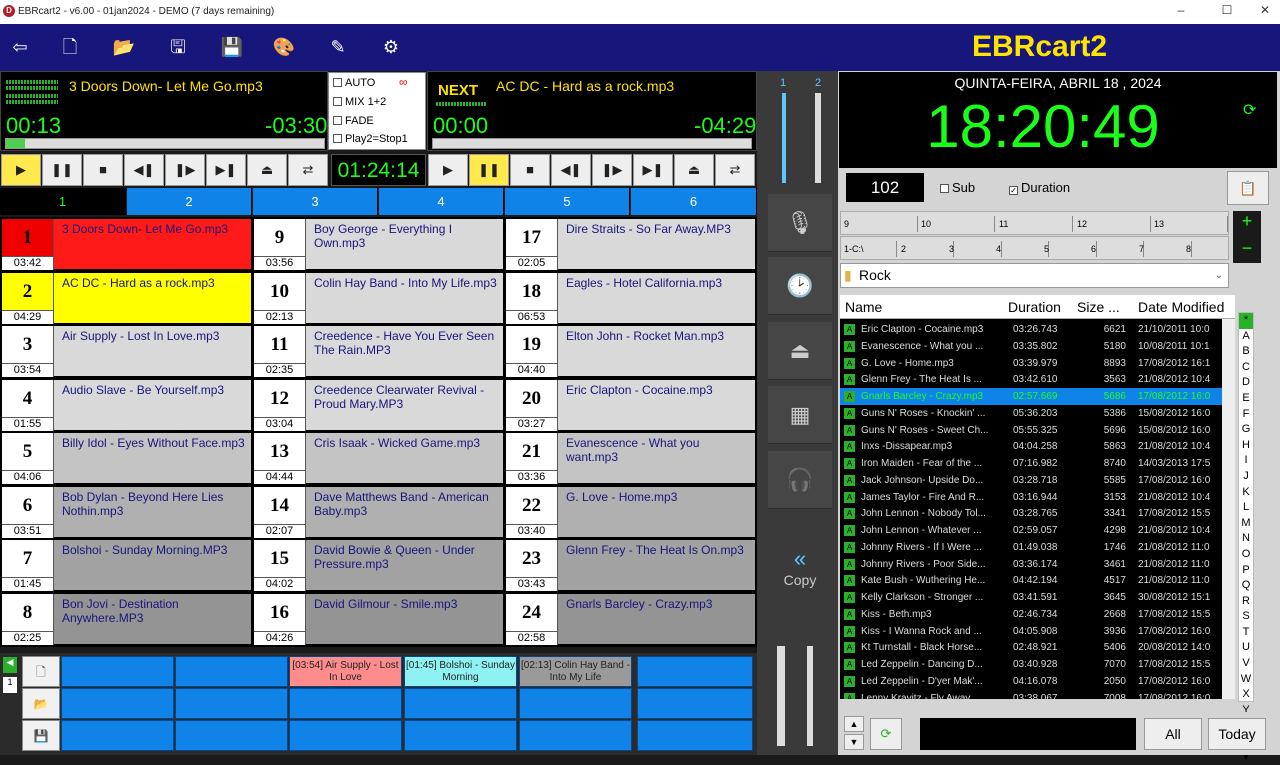 The width and height of the screenshot is (1280, 765). I want to click on deck-1-loop-button: ⇄, so click(308, 170).